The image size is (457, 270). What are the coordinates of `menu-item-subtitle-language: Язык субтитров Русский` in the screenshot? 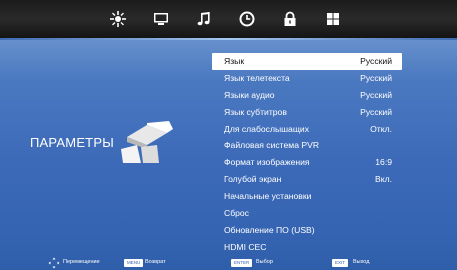 It's located at (307, 112).